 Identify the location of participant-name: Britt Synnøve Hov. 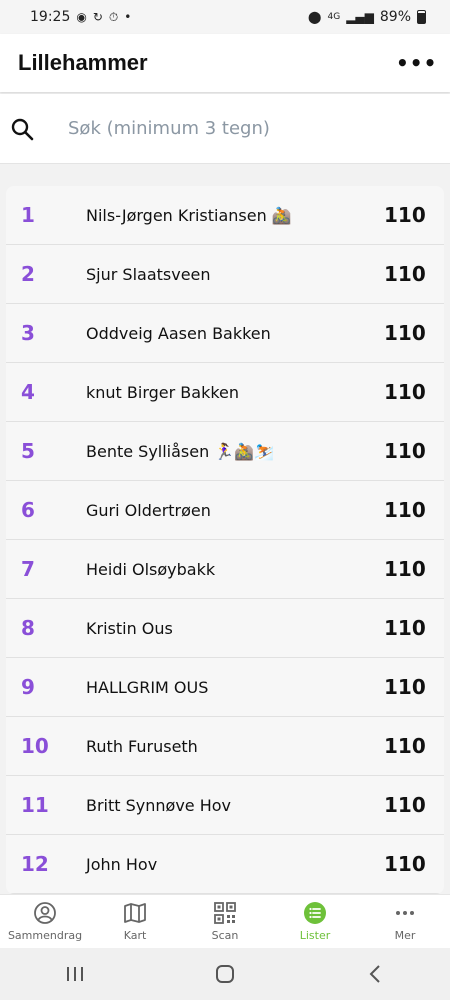
(159, 805).